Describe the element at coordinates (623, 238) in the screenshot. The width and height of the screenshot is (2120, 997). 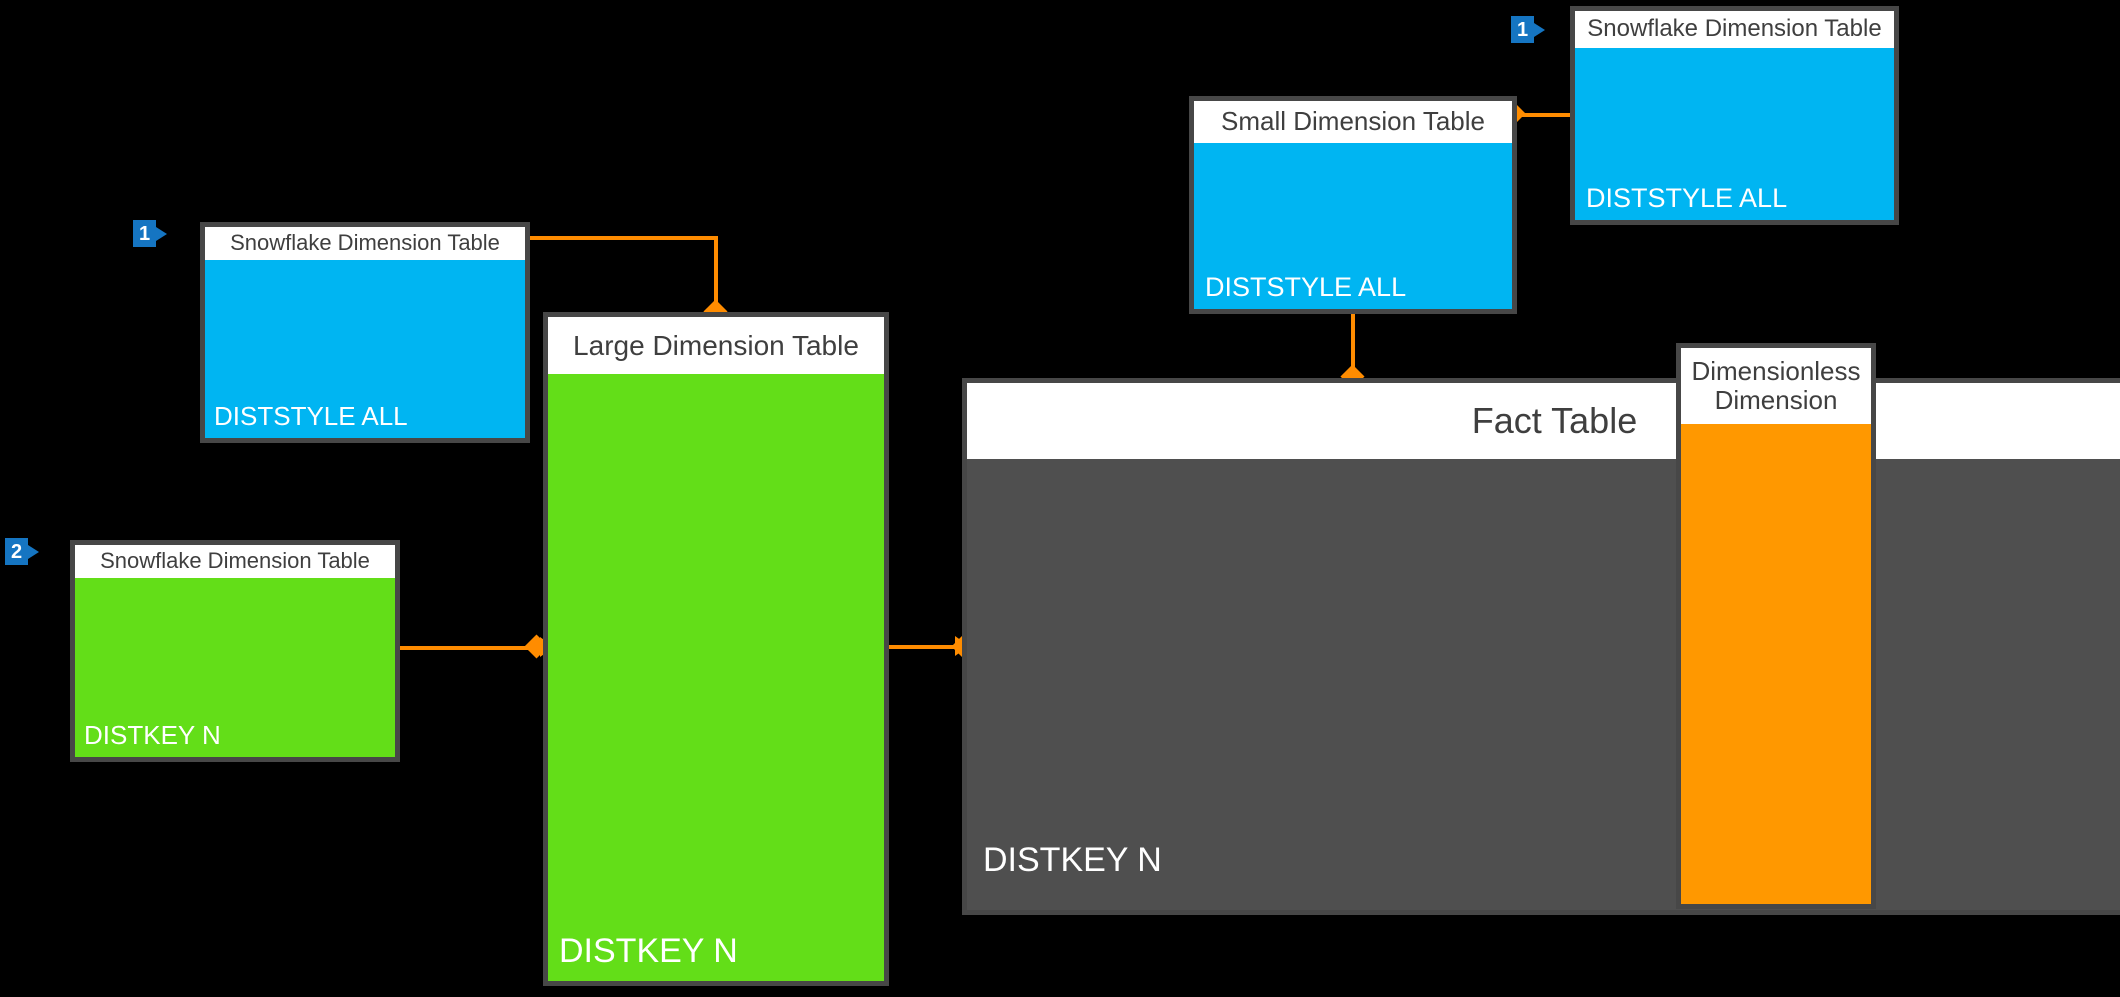
I see `connector-snowflake-left-top-to-large-dimension` at that location.